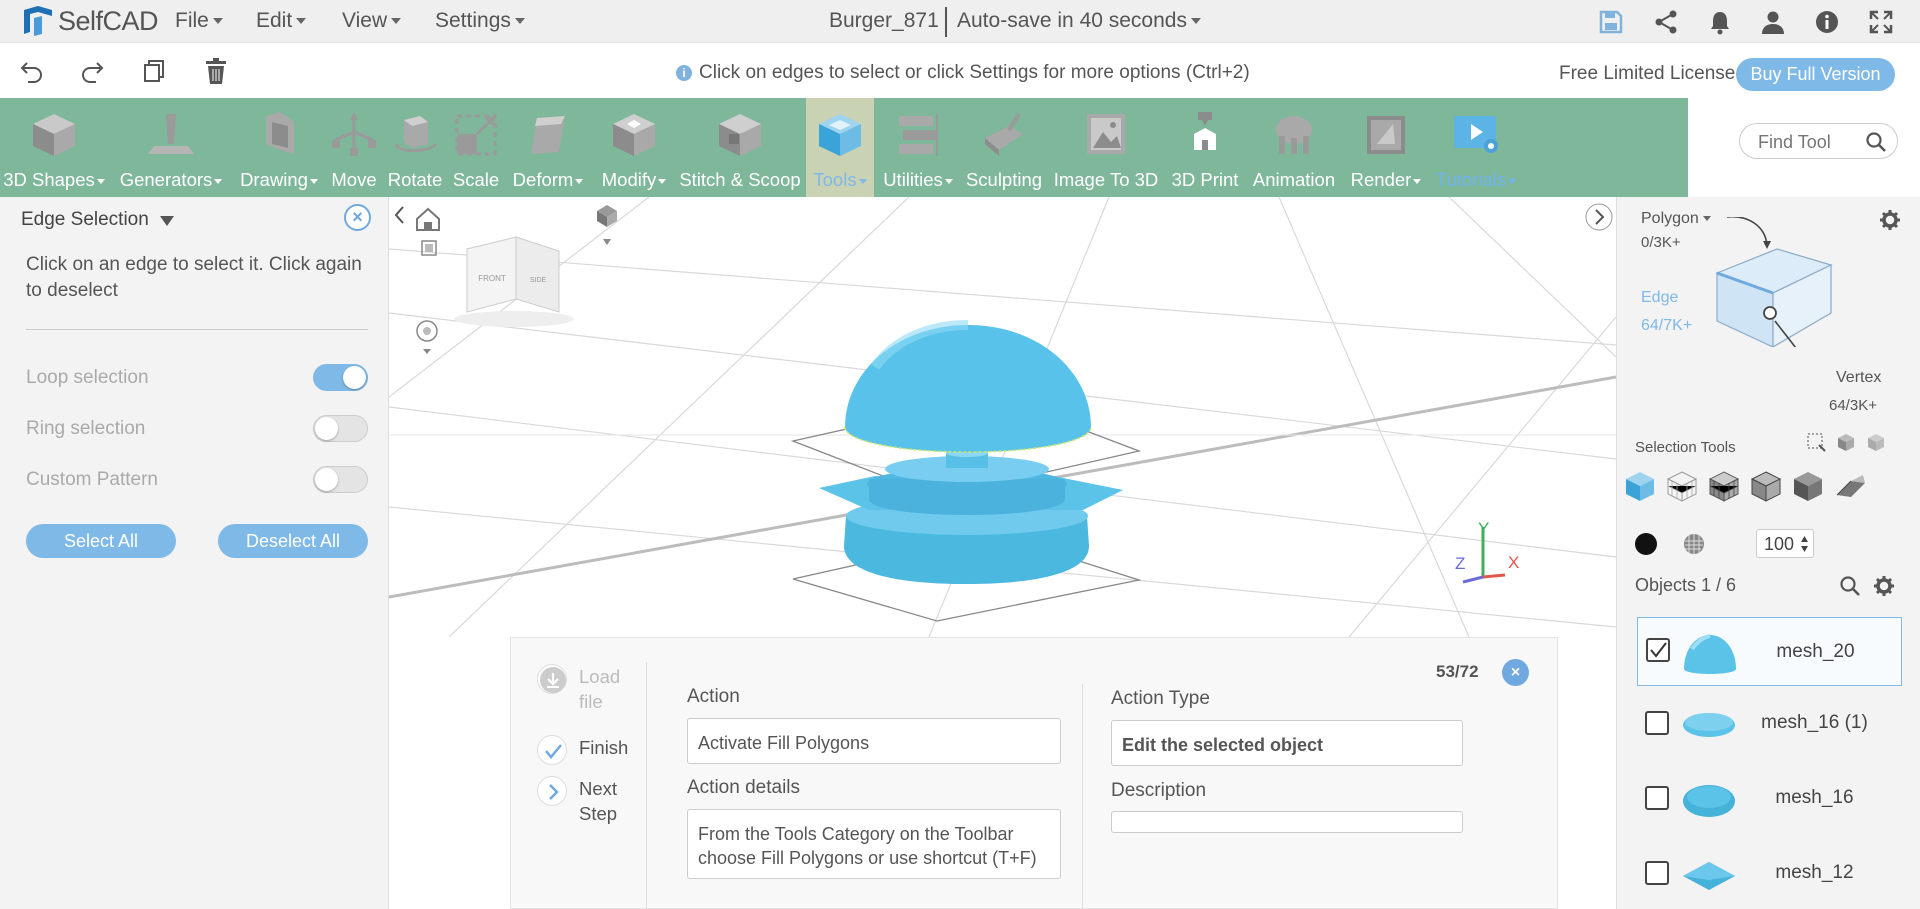 The height and width of the screenshot is (909, 1920). What do you see at coordinates (1769, 723) in the screenshot?
I see `object-row-mesh-16-1: mesh_16 (1)` at bounding box center [1769, 723].